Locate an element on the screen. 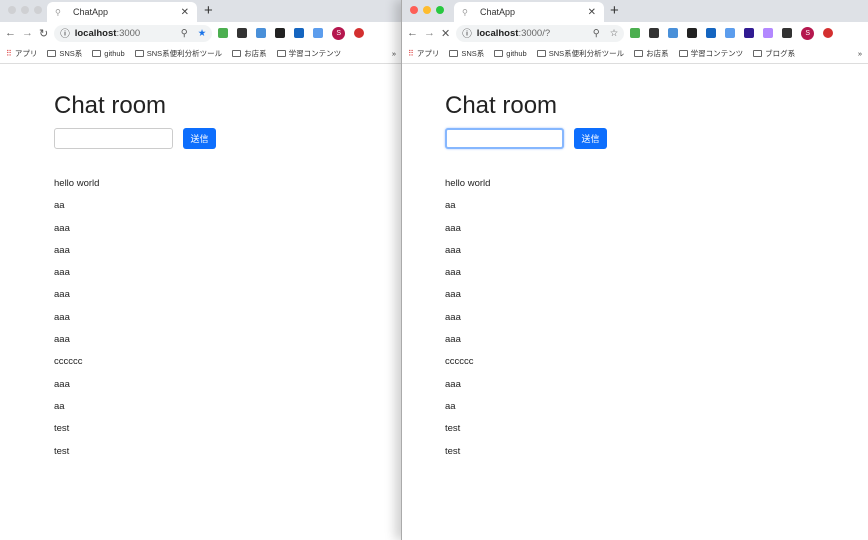  message-item: aa is located at coordinates (450, 206).